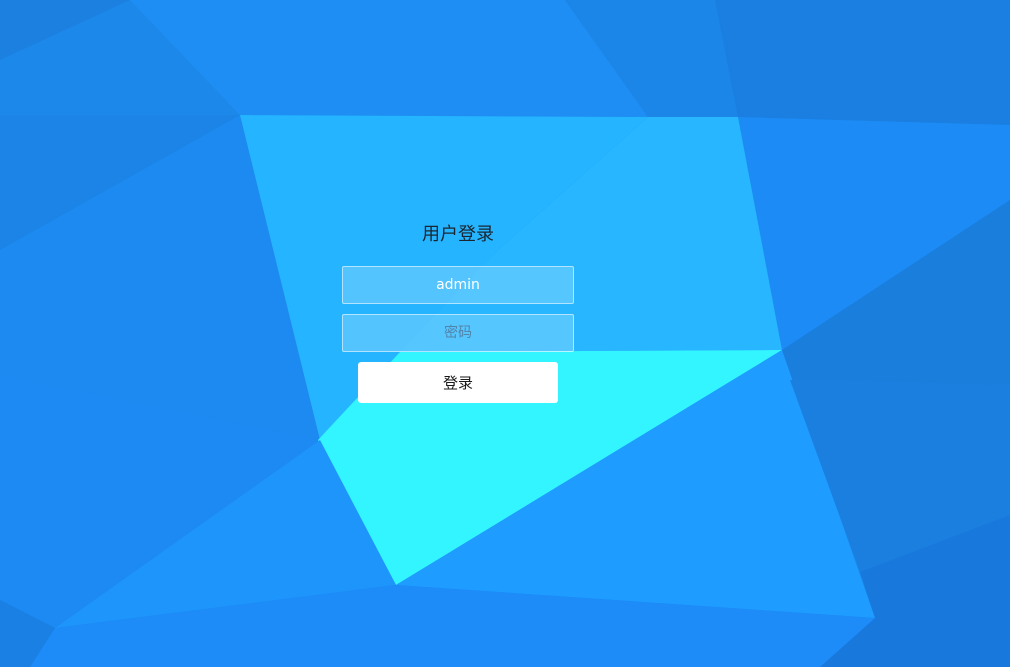 This screenshot has width=1010, height=667. Describe the element at coordinates (458, 234) in the screenshot. I see `login-title: 用户登录` at that location.